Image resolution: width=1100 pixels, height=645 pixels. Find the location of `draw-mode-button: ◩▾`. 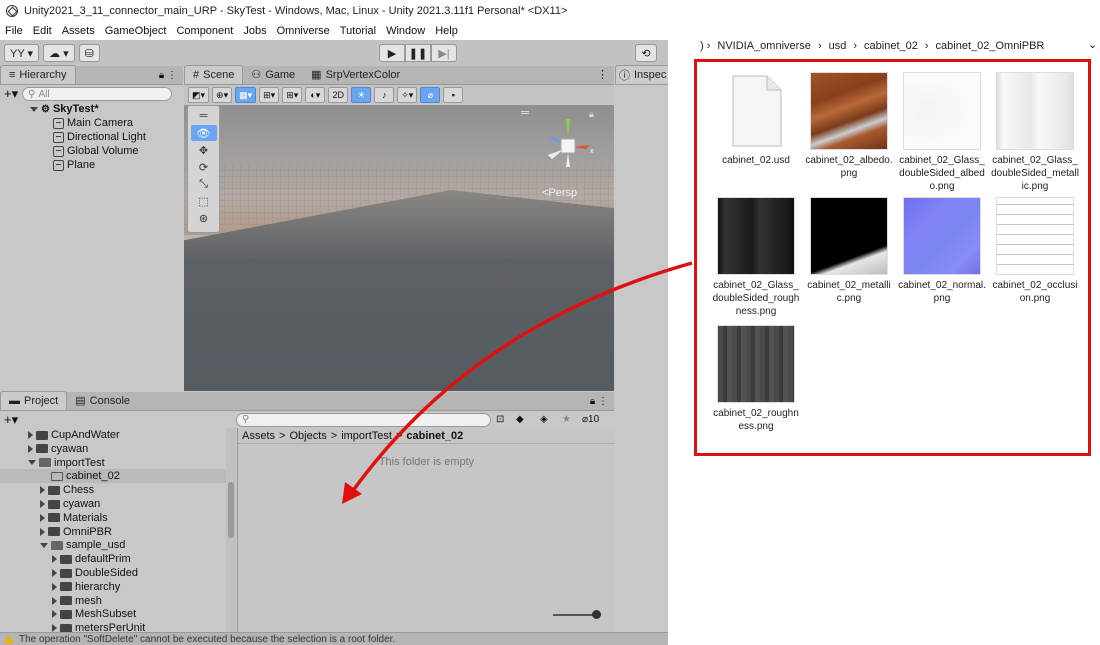

draw-mode-button: ◩▾ is located at coordinates (199, 95).